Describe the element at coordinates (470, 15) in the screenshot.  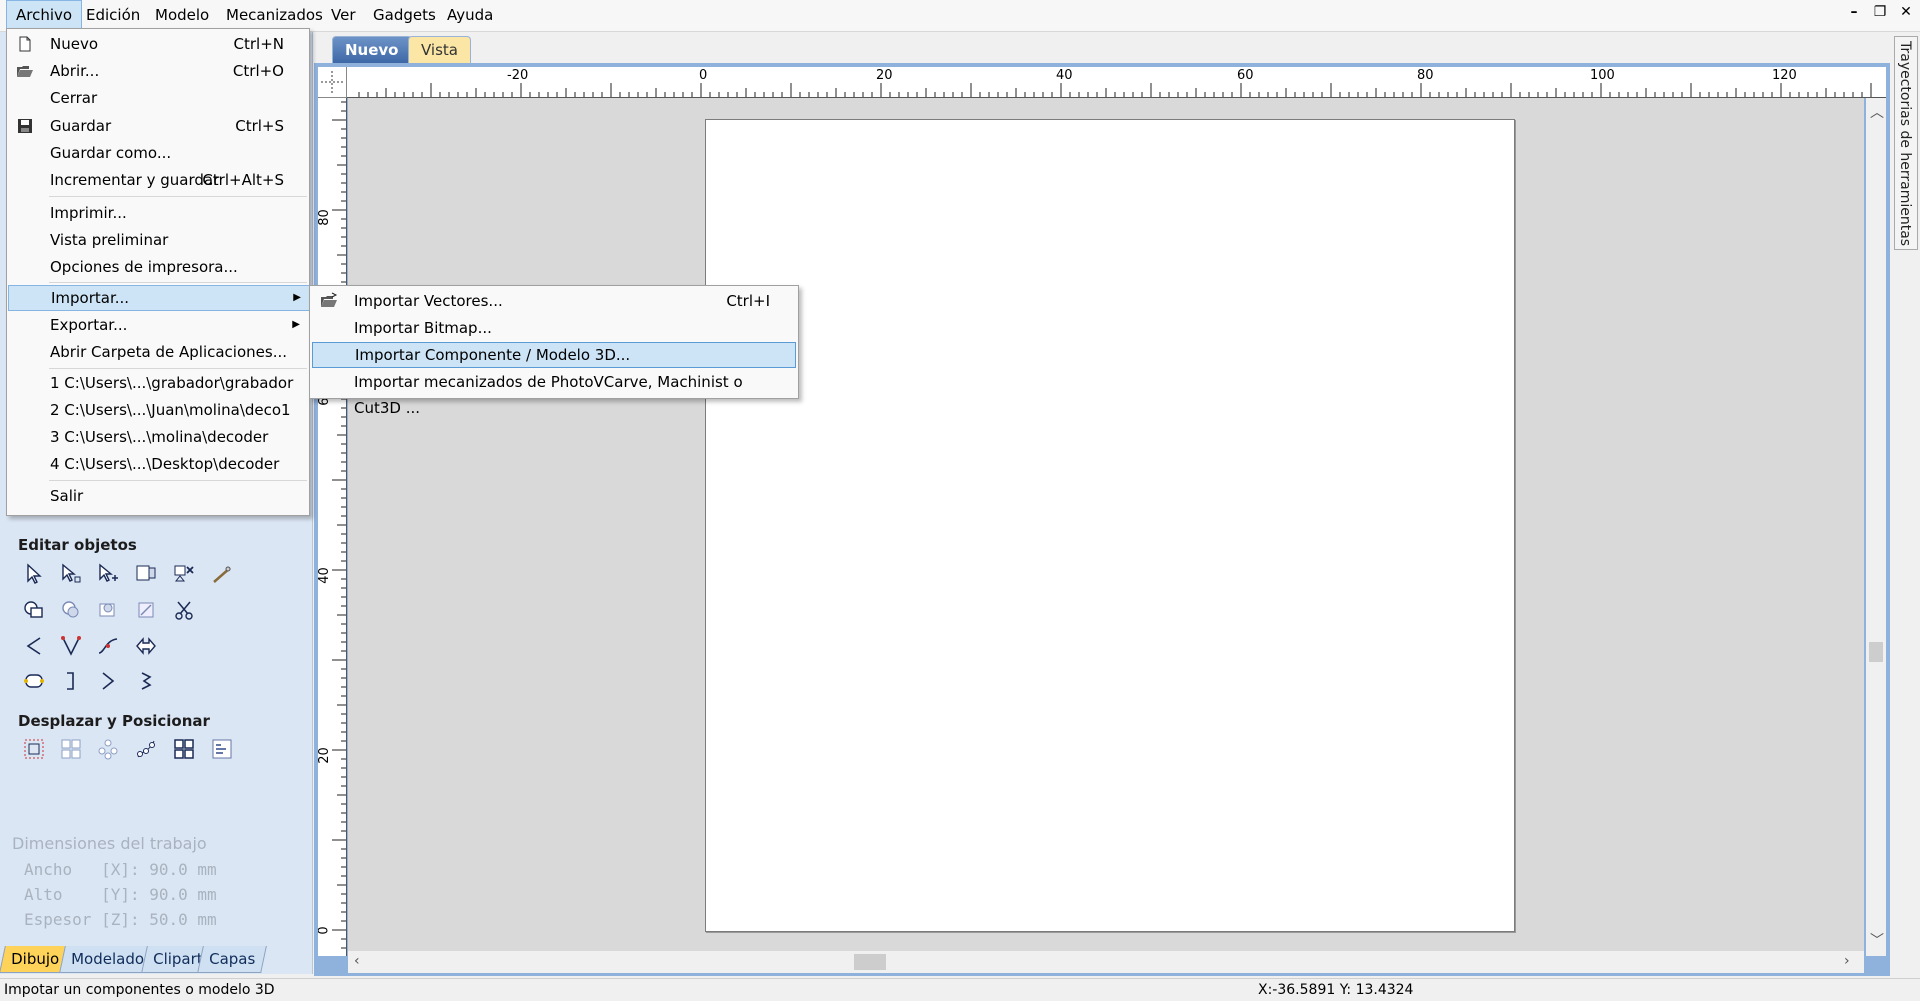
I see `menu-ayuda: Ayuda` at that location.